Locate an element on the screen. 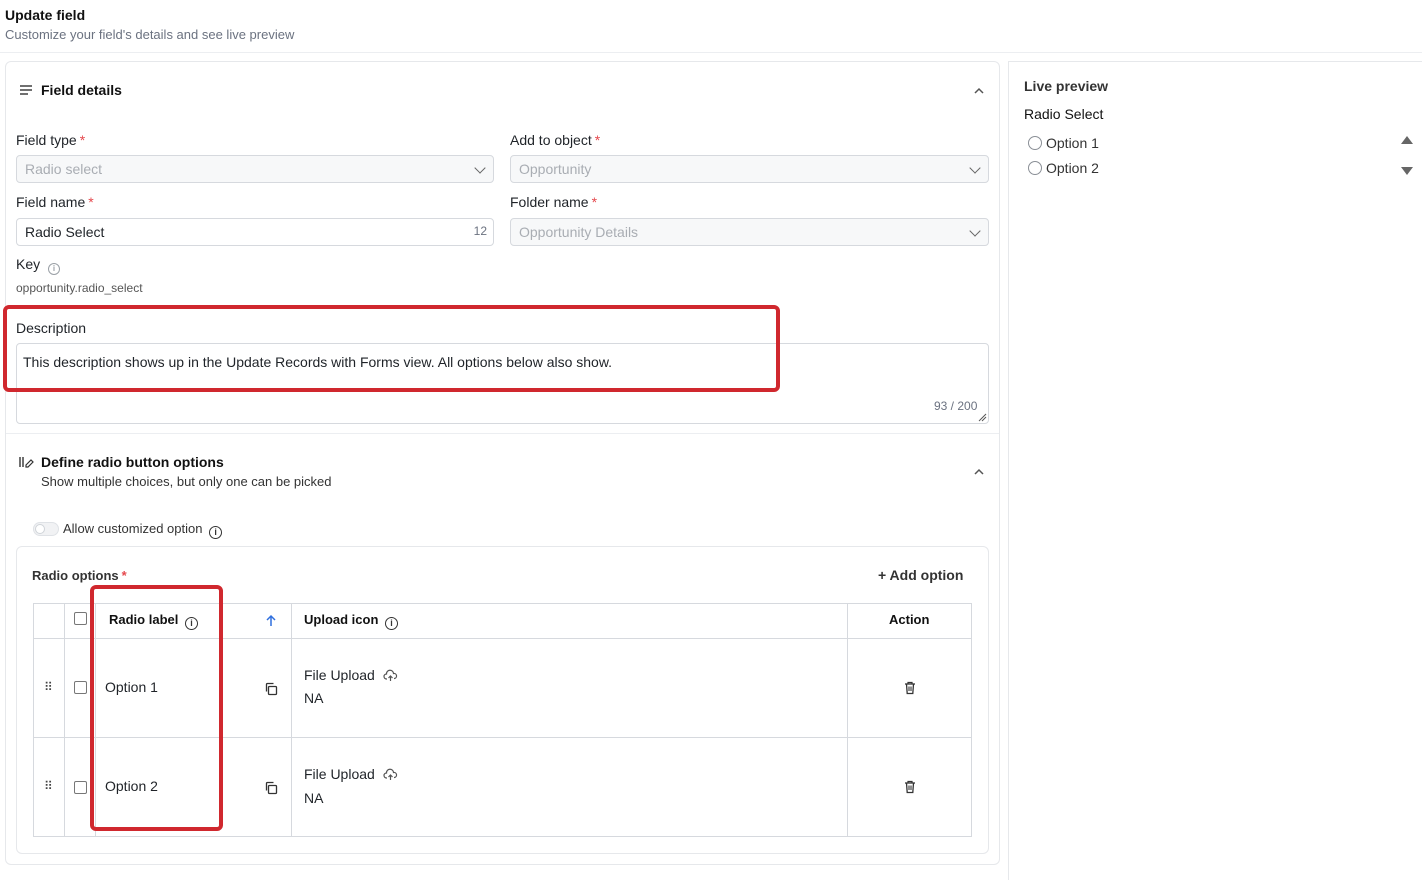  preview-field-label: Radio Select is located at coordinates (1064, 114).